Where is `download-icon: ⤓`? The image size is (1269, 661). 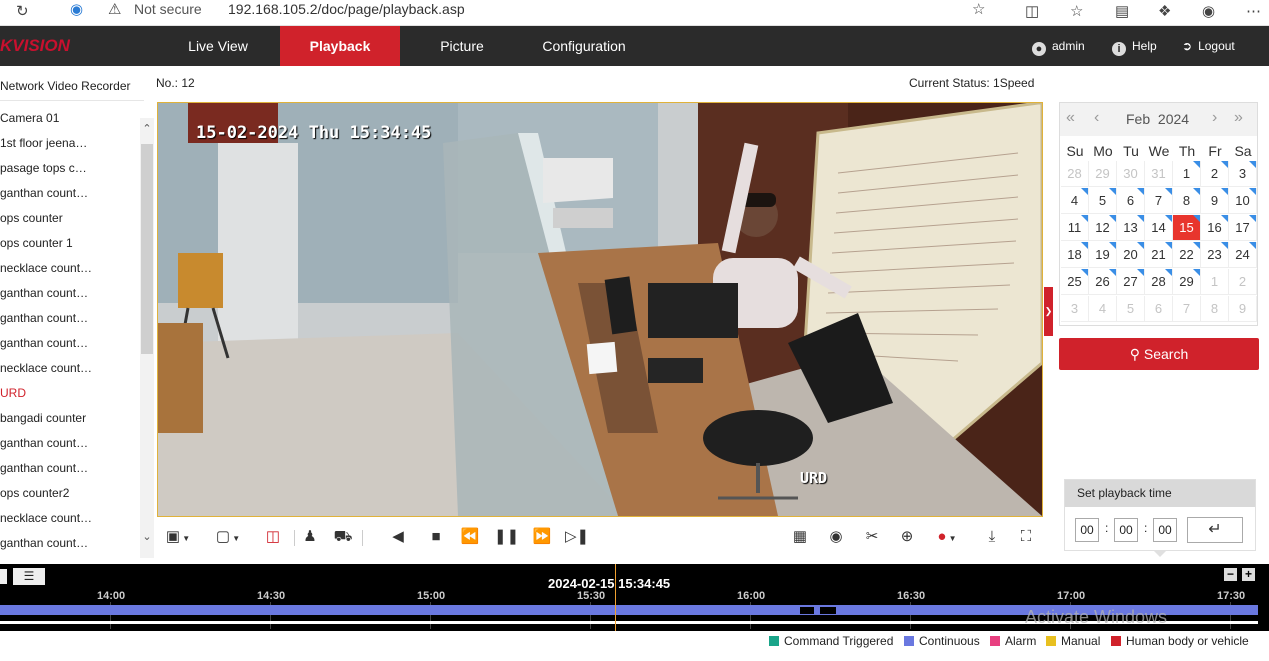 download-icon: ⤓ is located at coordinates (992, 537).